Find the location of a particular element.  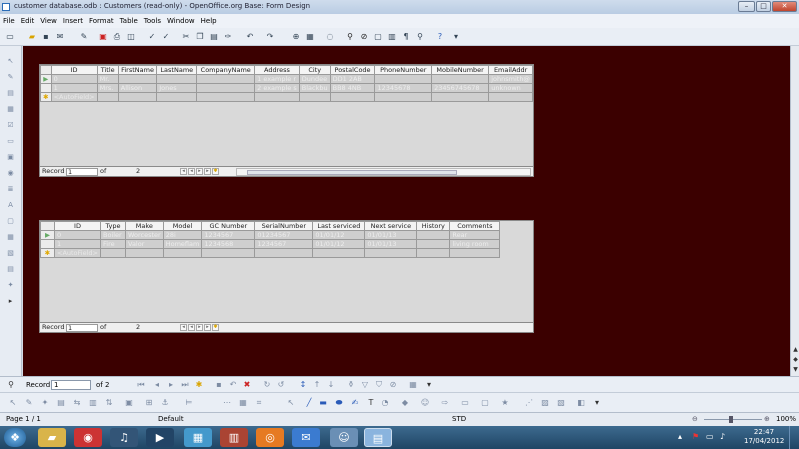

clone-formatting-icon: ✑ is located at coordinates (228, 37).